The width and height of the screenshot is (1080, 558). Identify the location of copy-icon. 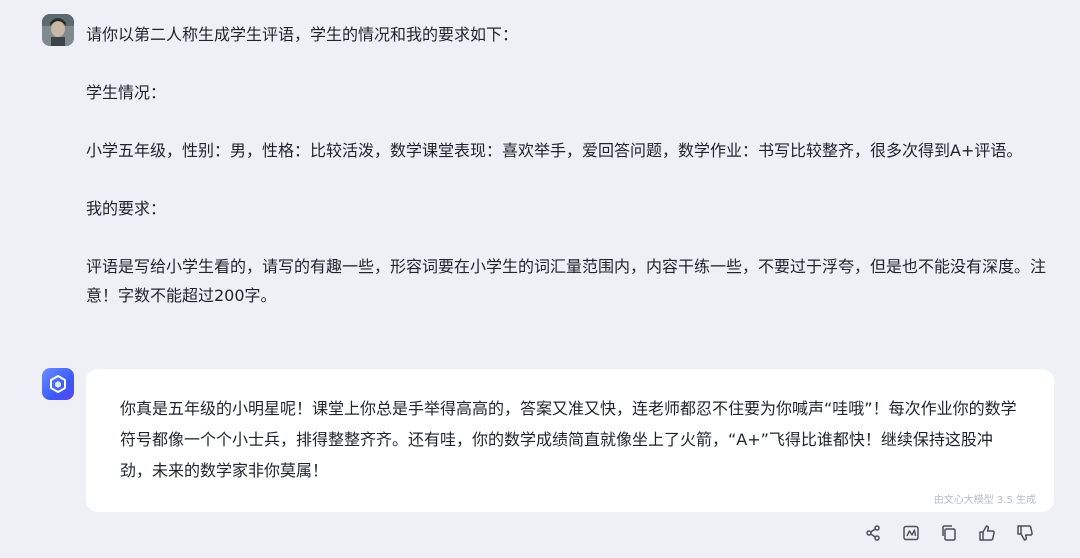
(949, 533).